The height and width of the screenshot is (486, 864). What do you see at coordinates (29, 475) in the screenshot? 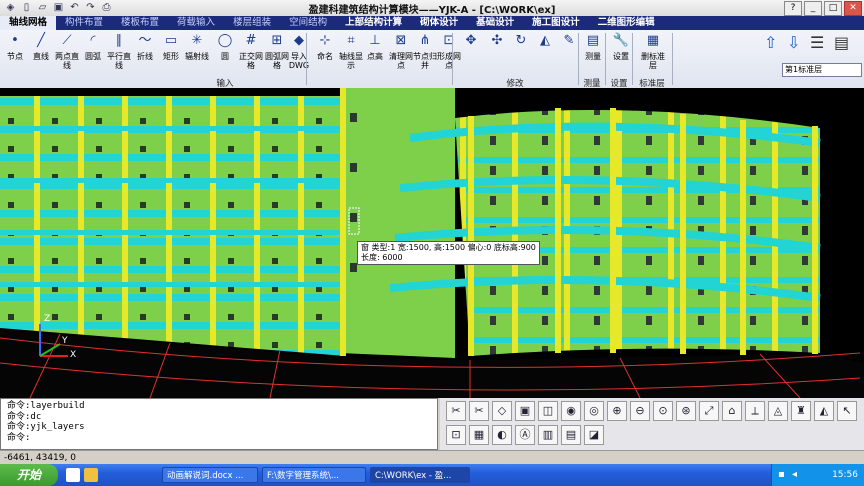
I see `start-button: 开始` at bounding box center [29, 475].